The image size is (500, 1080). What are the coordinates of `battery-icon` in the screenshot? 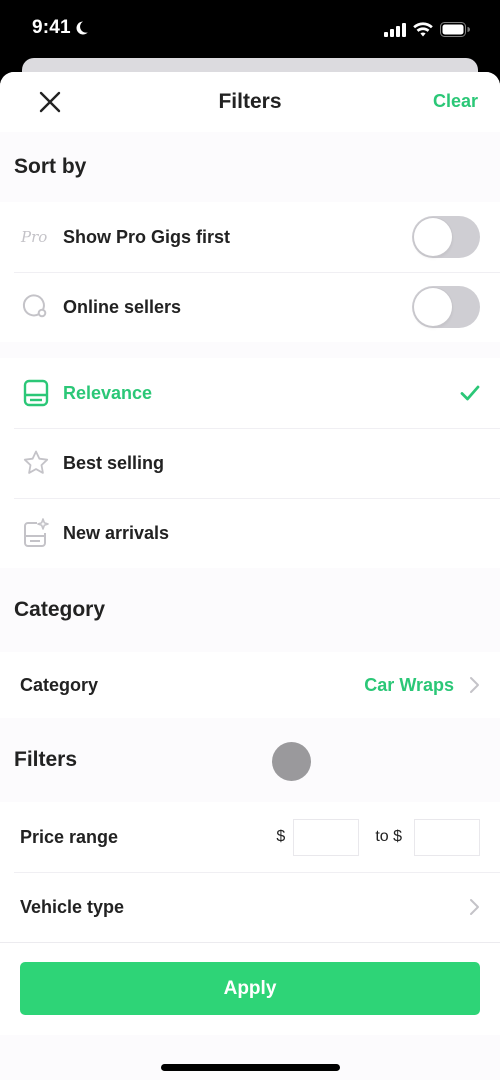 It's located at (455, 29).